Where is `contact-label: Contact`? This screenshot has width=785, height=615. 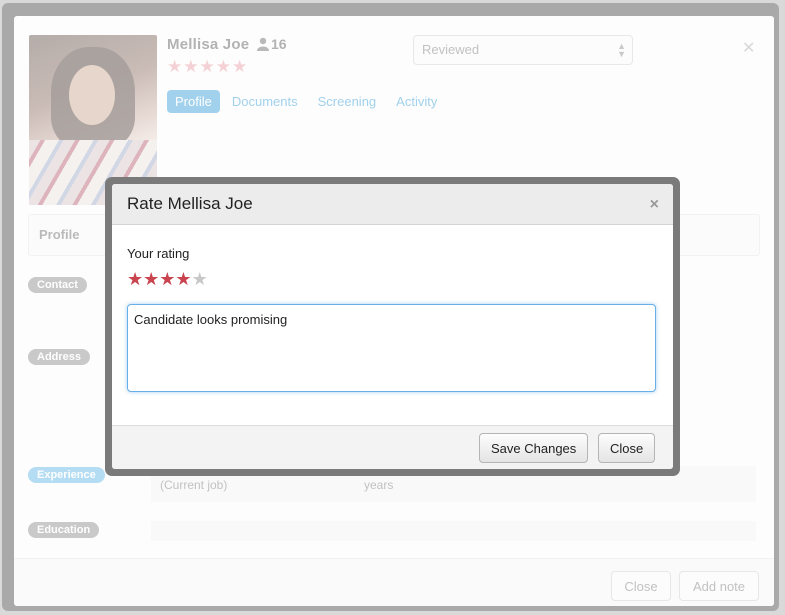 contact-label: Contact is located at coordinates (57, 285).